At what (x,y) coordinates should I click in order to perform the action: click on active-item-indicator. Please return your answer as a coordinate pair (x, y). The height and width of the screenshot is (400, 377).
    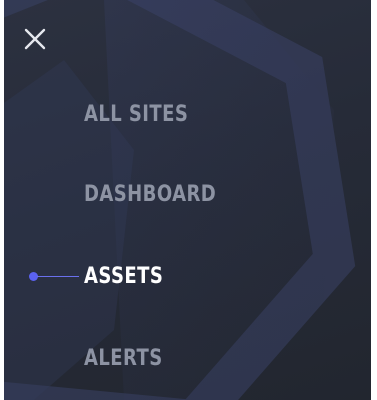
    Looking at the image, I should click on (55, 276).